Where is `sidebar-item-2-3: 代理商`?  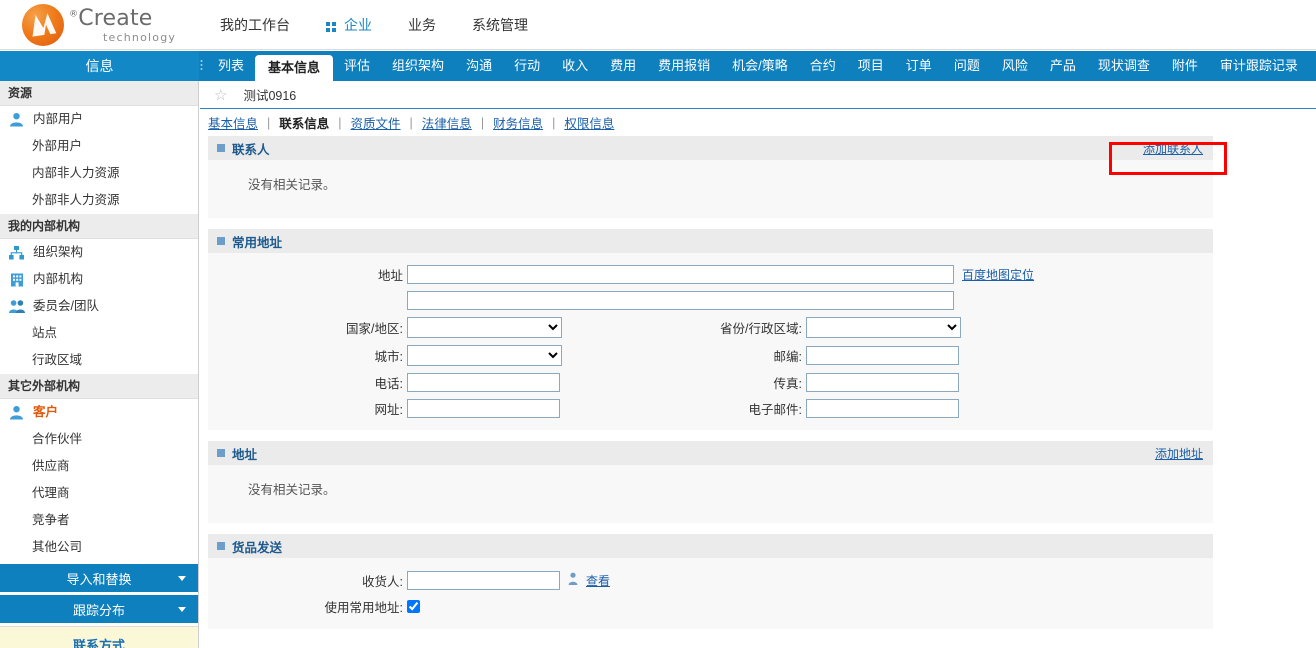 sidebar-item-2-3: 代理商 is located at coordinates (99, 493).